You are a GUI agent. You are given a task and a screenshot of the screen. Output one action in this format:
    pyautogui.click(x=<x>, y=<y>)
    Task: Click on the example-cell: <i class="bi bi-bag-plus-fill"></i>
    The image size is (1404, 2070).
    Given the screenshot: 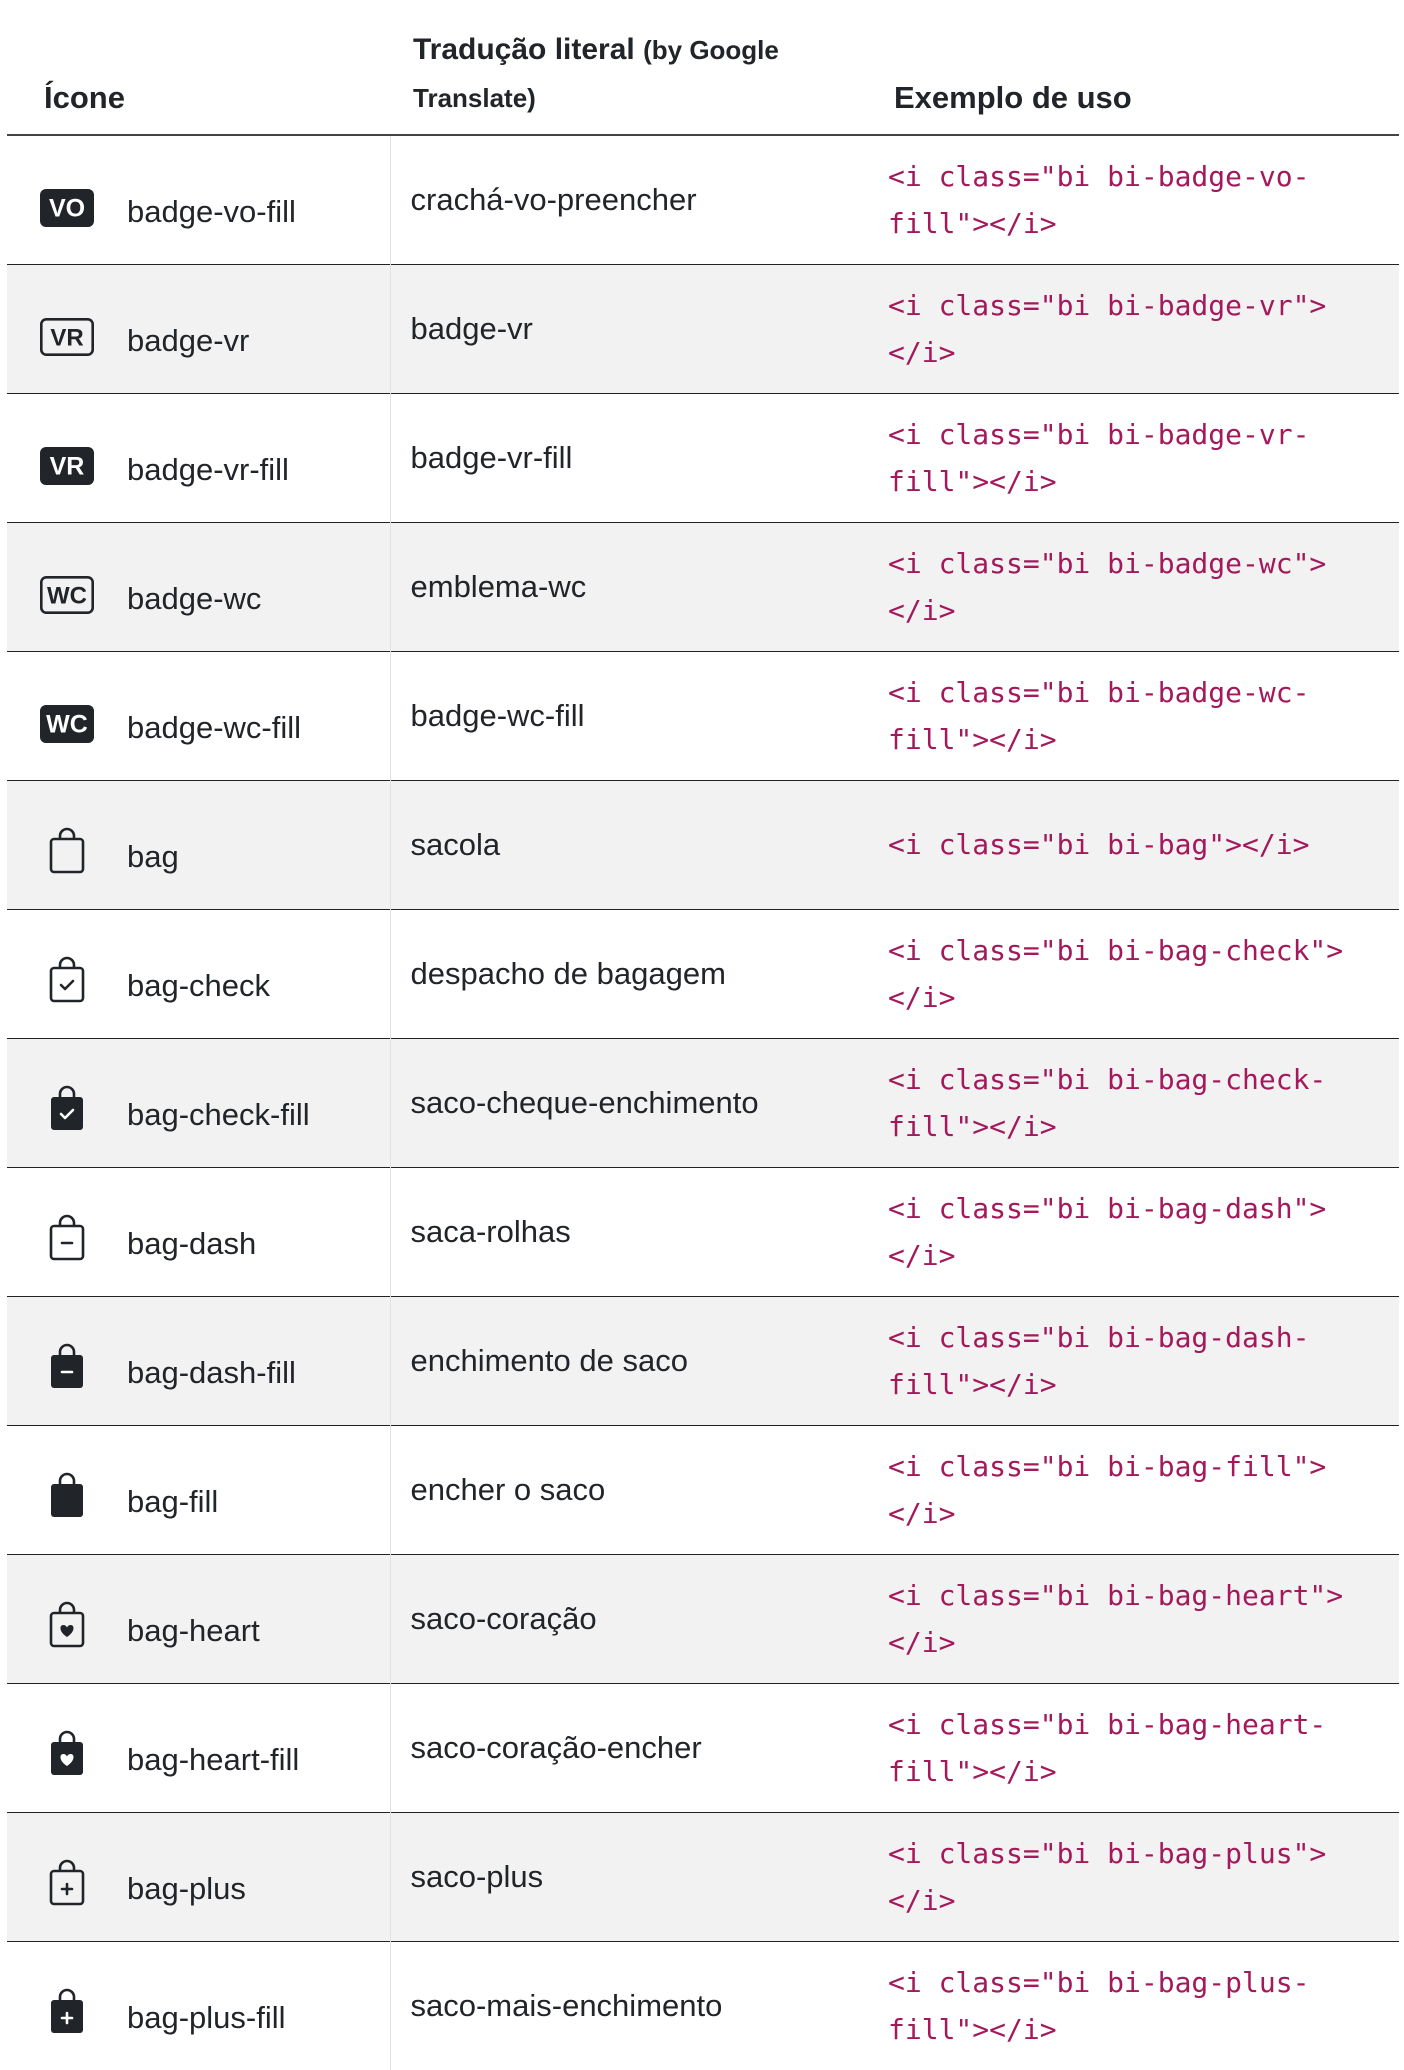 What is the action you would take?
    pyautogui.click(x=1136, y=2005)
    